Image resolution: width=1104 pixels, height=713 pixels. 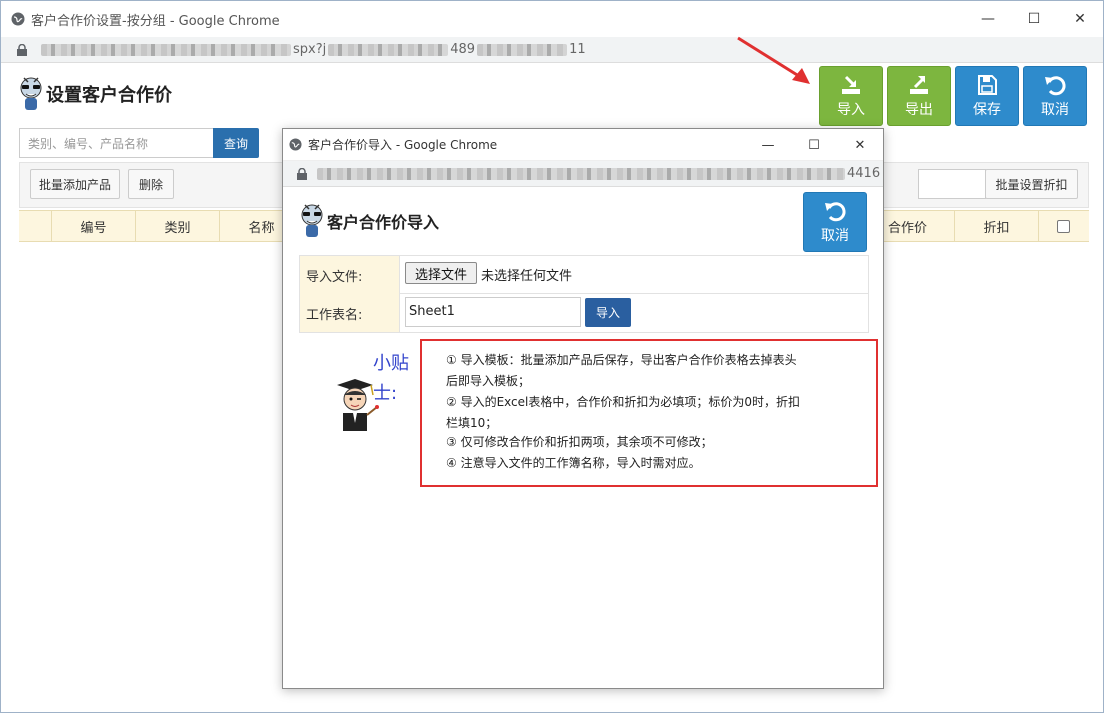 What do you see at coordinates (608, 312) in the screenshot?
I see `popup-import-button: 导入` at bounding box center [608, 312].